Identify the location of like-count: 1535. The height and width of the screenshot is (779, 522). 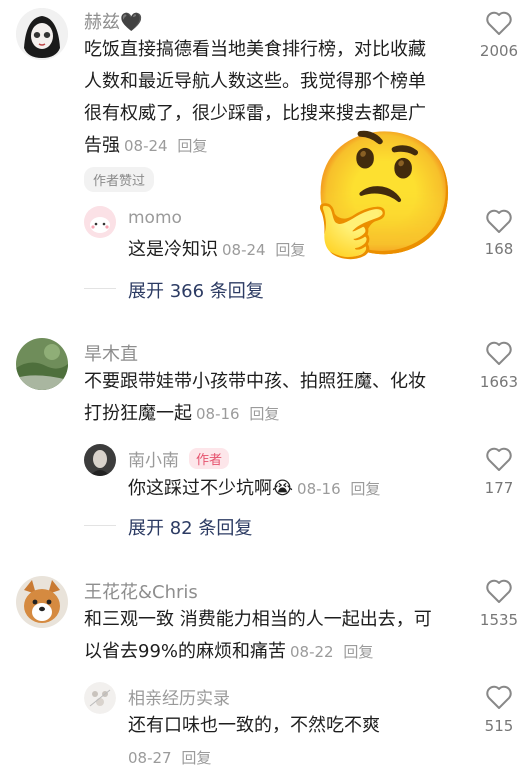
(499, 620).